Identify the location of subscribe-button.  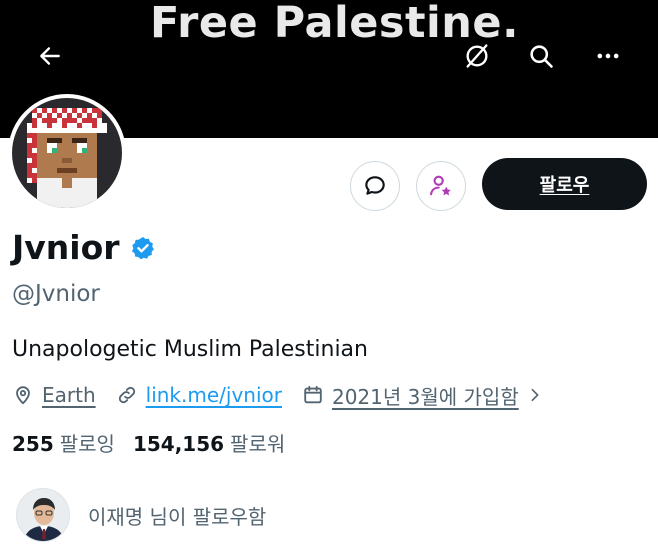
(441, 186).